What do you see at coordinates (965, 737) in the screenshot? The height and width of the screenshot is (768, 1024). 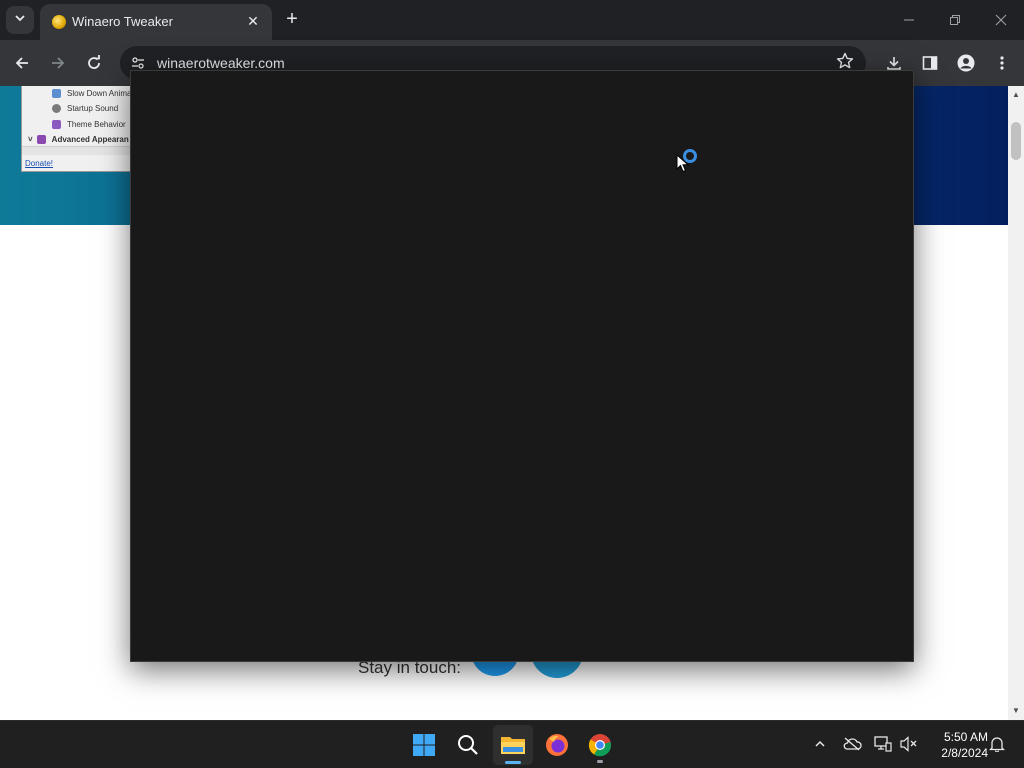 I see `clock-time: 5:50 AM` at bounding box center [965, 737].